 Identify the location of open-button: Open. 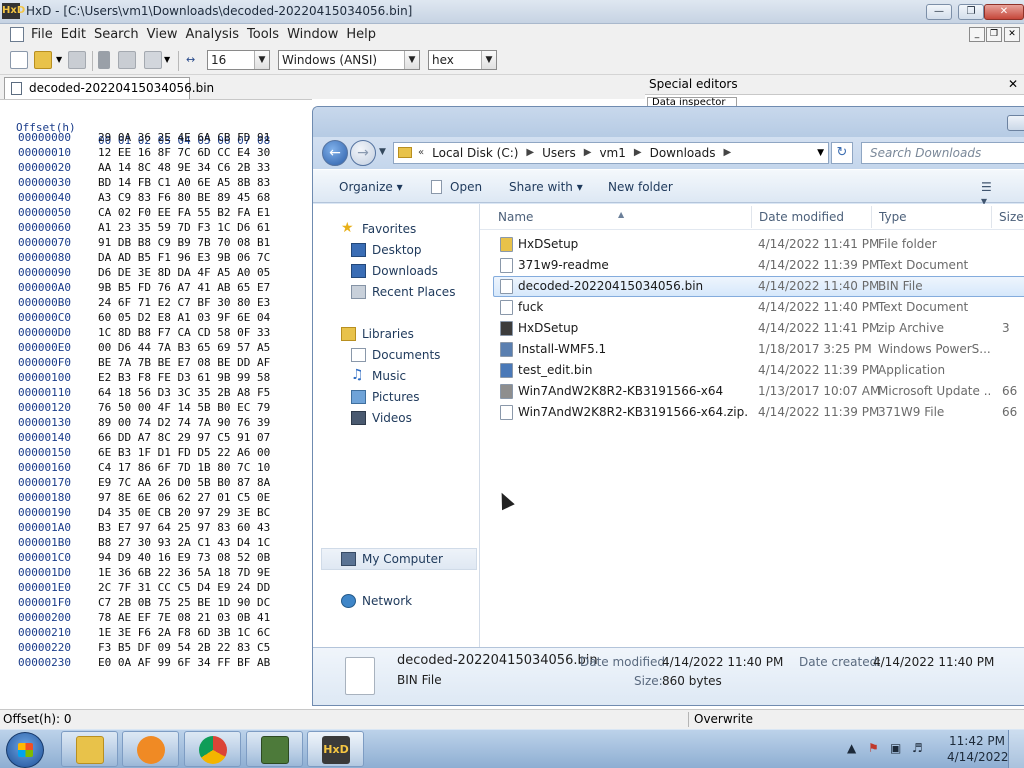
(466, 187).